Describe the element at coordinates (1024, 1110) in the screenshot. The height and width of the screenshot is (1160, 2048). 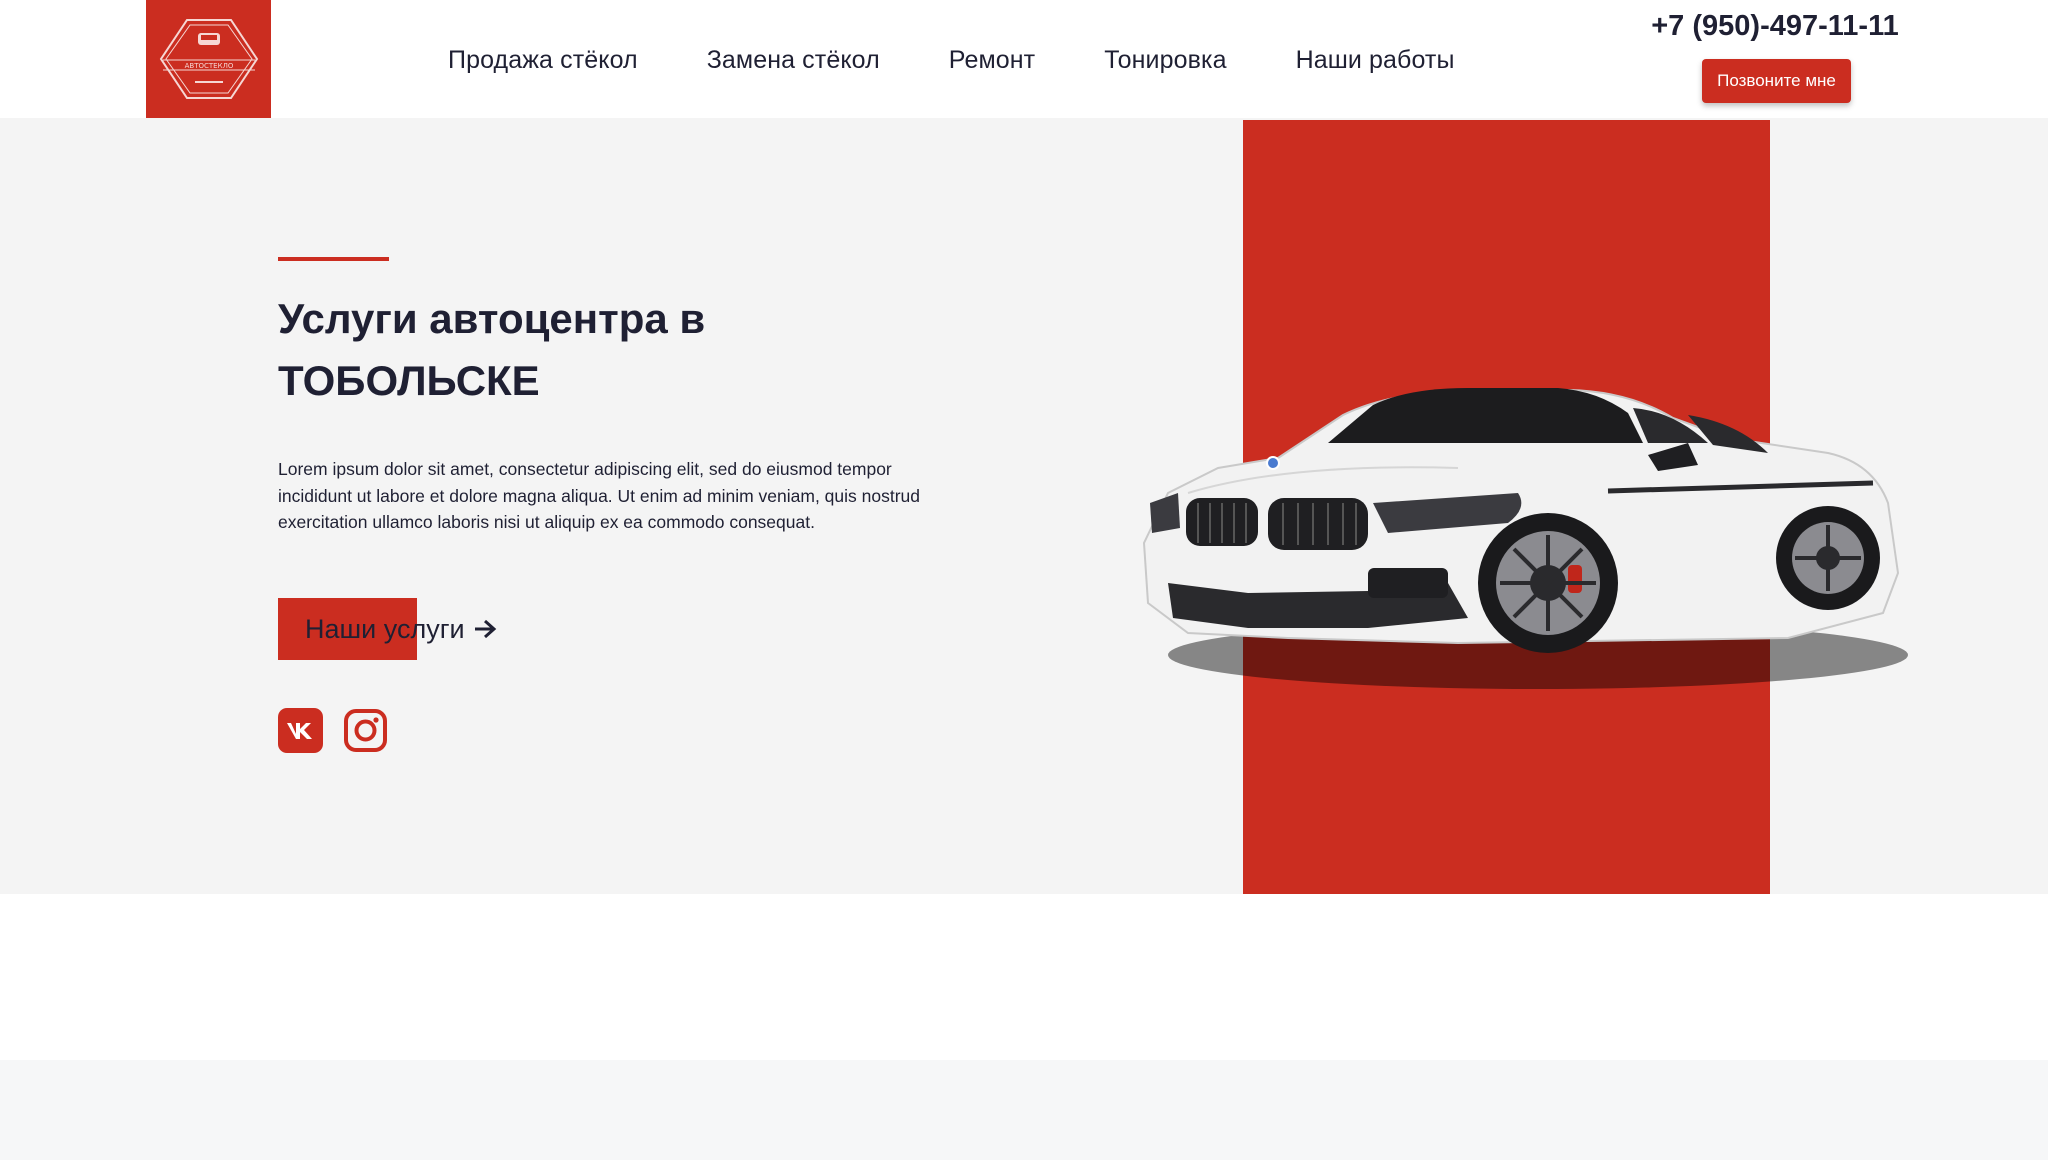
I see `next-section` at that location.